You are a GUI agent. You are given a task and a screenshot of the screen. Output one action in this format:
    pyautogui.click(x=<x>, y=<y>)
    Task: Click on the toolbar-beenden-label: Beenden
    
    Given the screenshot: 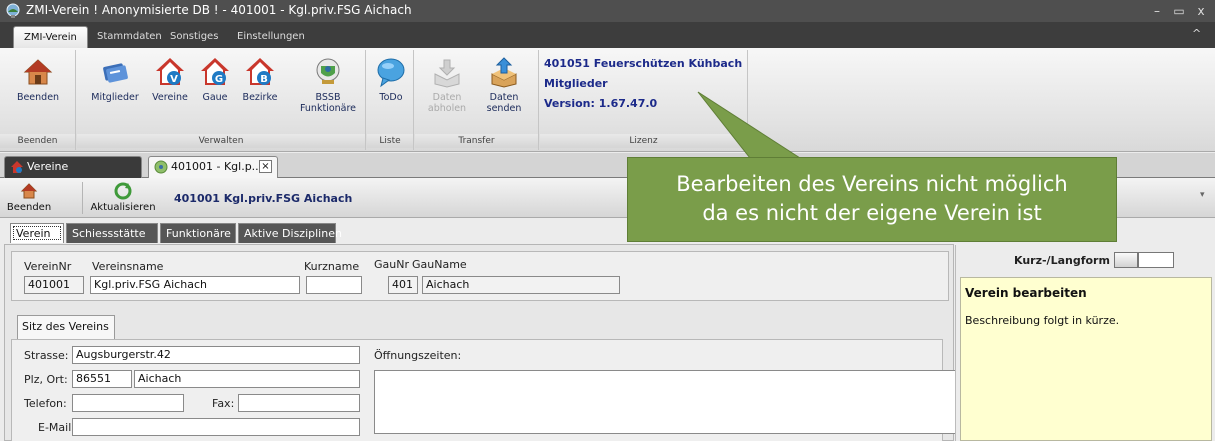 What is the action you would take?
    pyautogui.click(x=29, y=207)
    